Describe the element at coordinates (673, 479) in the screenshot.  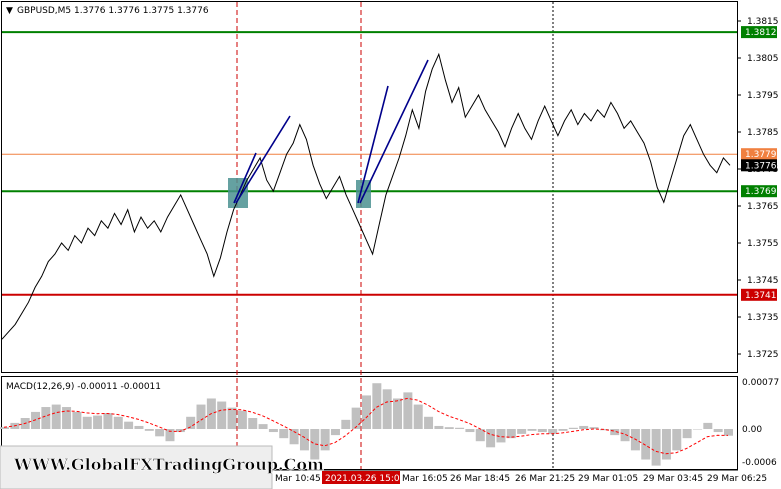
I see `time-label-6: 29 Mar 03:45` at that location.